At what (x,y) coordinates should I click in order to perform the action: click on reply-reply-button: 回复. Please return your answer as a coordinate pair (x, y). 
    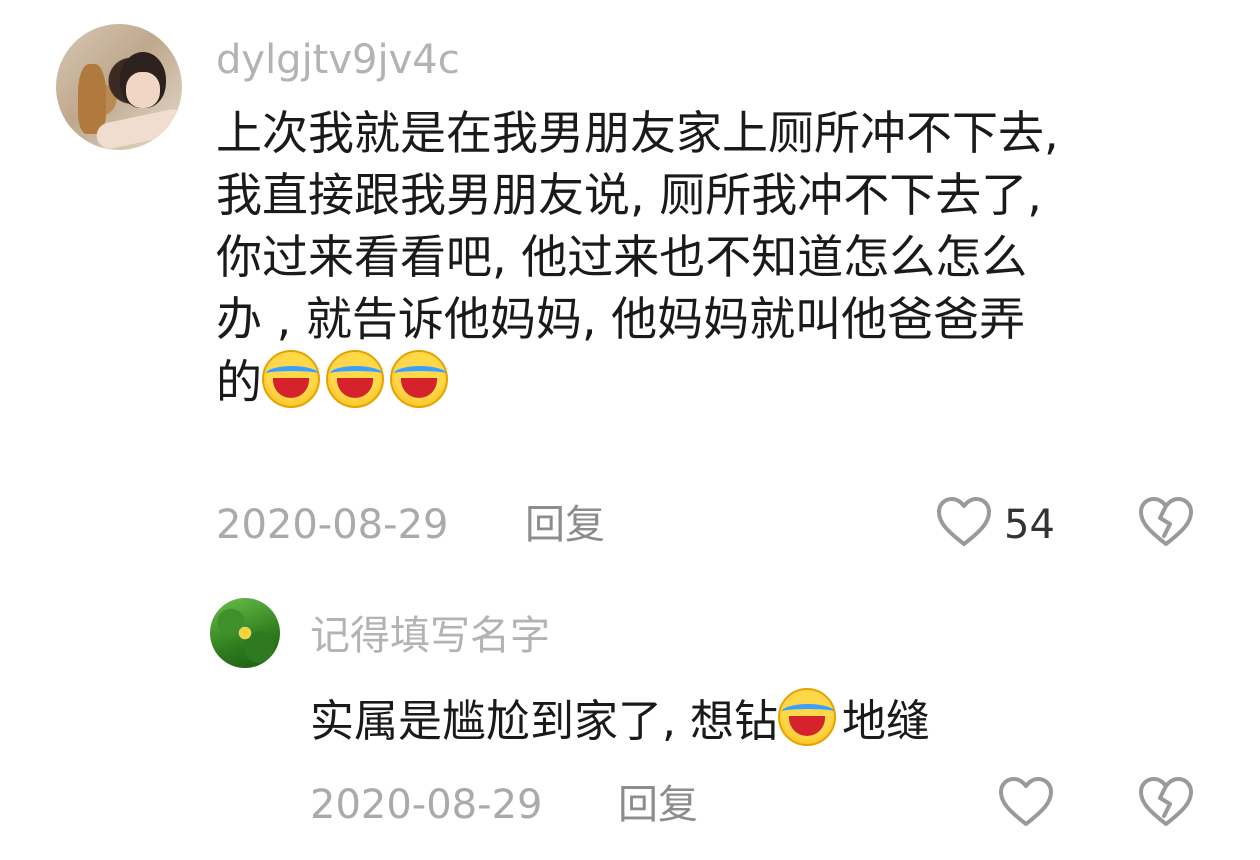
    Looking at the image, I should click on (658, 805).